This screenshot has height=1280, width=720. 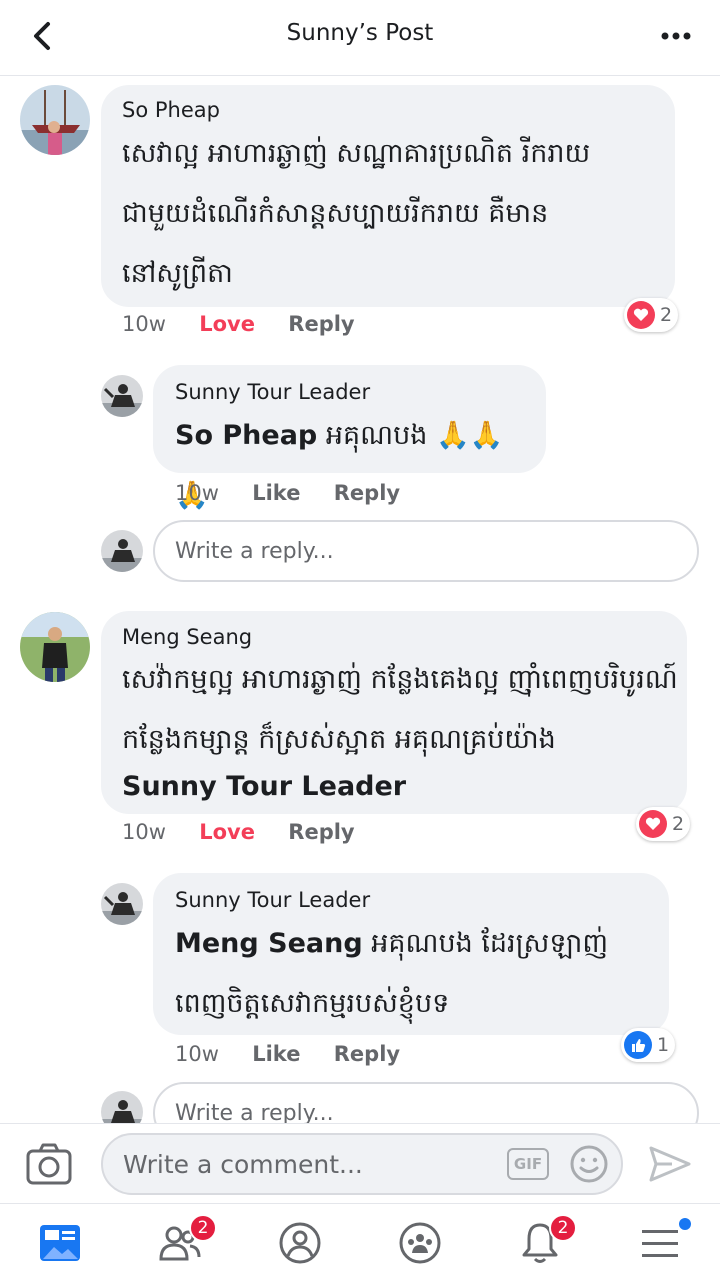 What do you see at coordinates (660, 1243) in the screenshot?
I see `menu-icon` at bounding box center [660, 1243].